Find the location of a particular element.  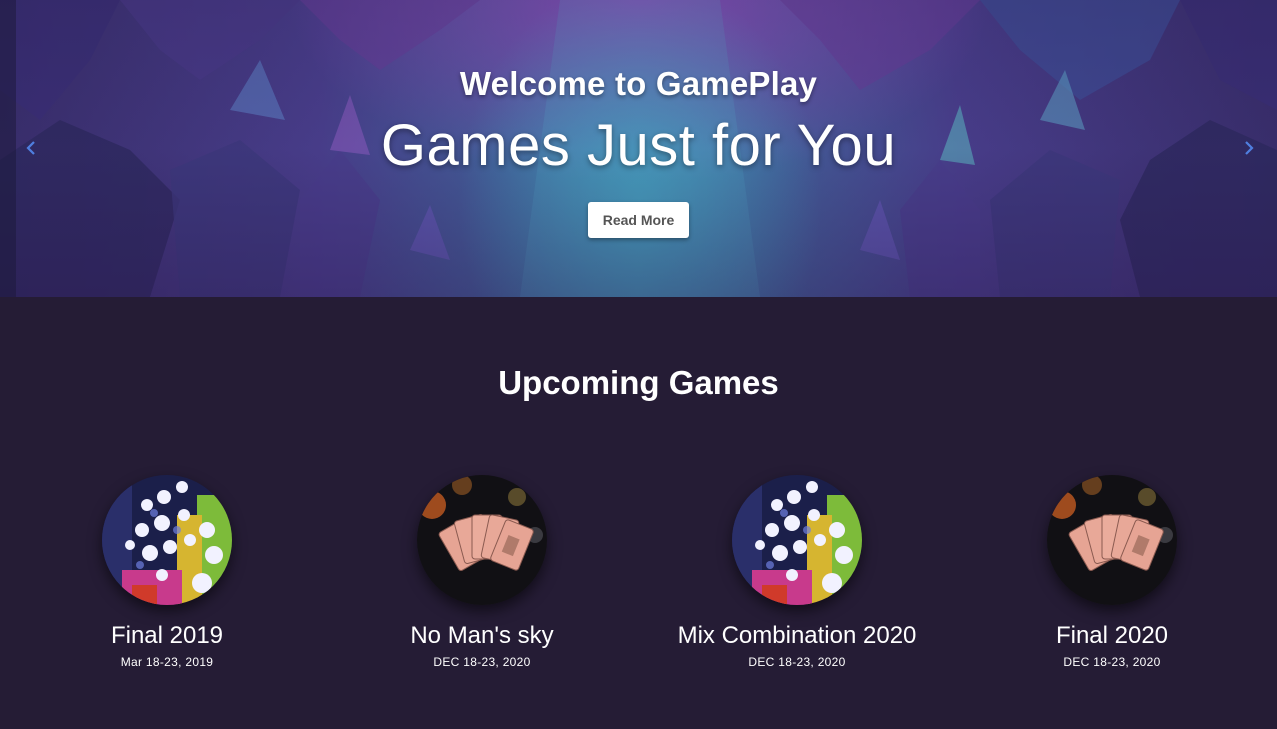

game-title: Final 2020 is located at coordinates (1112, 636).